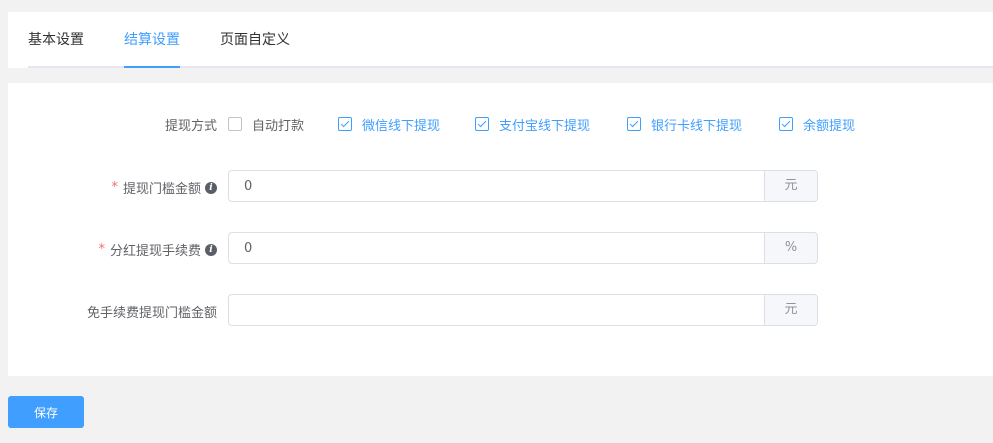 Image resolution: width=993 pixels, height=443 pixels. I want to click on fee-input-group: %, so click(523, 248).